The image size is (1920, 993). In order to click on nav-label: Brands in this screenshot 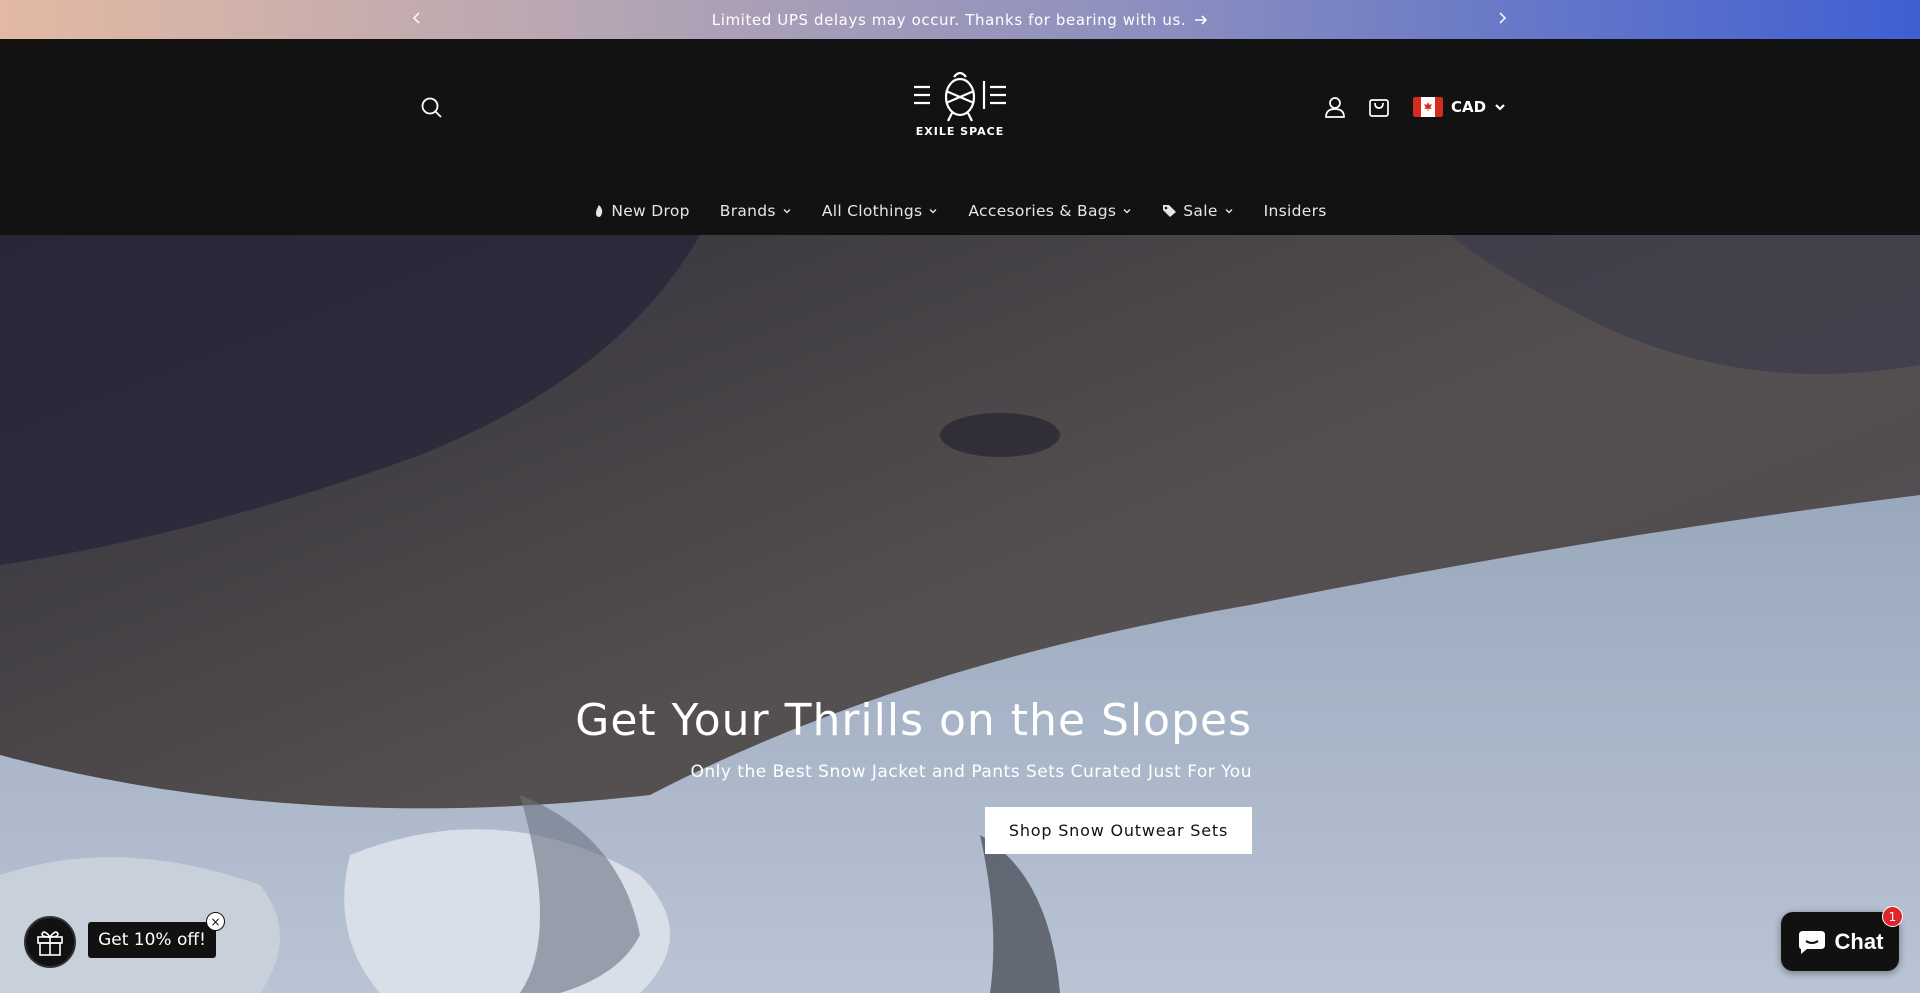, I will do `click(747, 211)`.